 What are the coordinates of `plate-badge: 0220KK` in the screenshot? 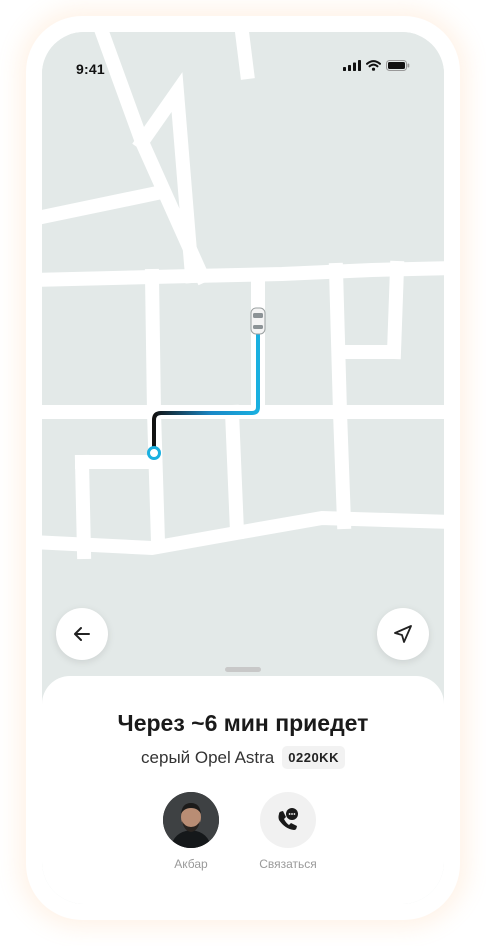 It's located at (313, 757).